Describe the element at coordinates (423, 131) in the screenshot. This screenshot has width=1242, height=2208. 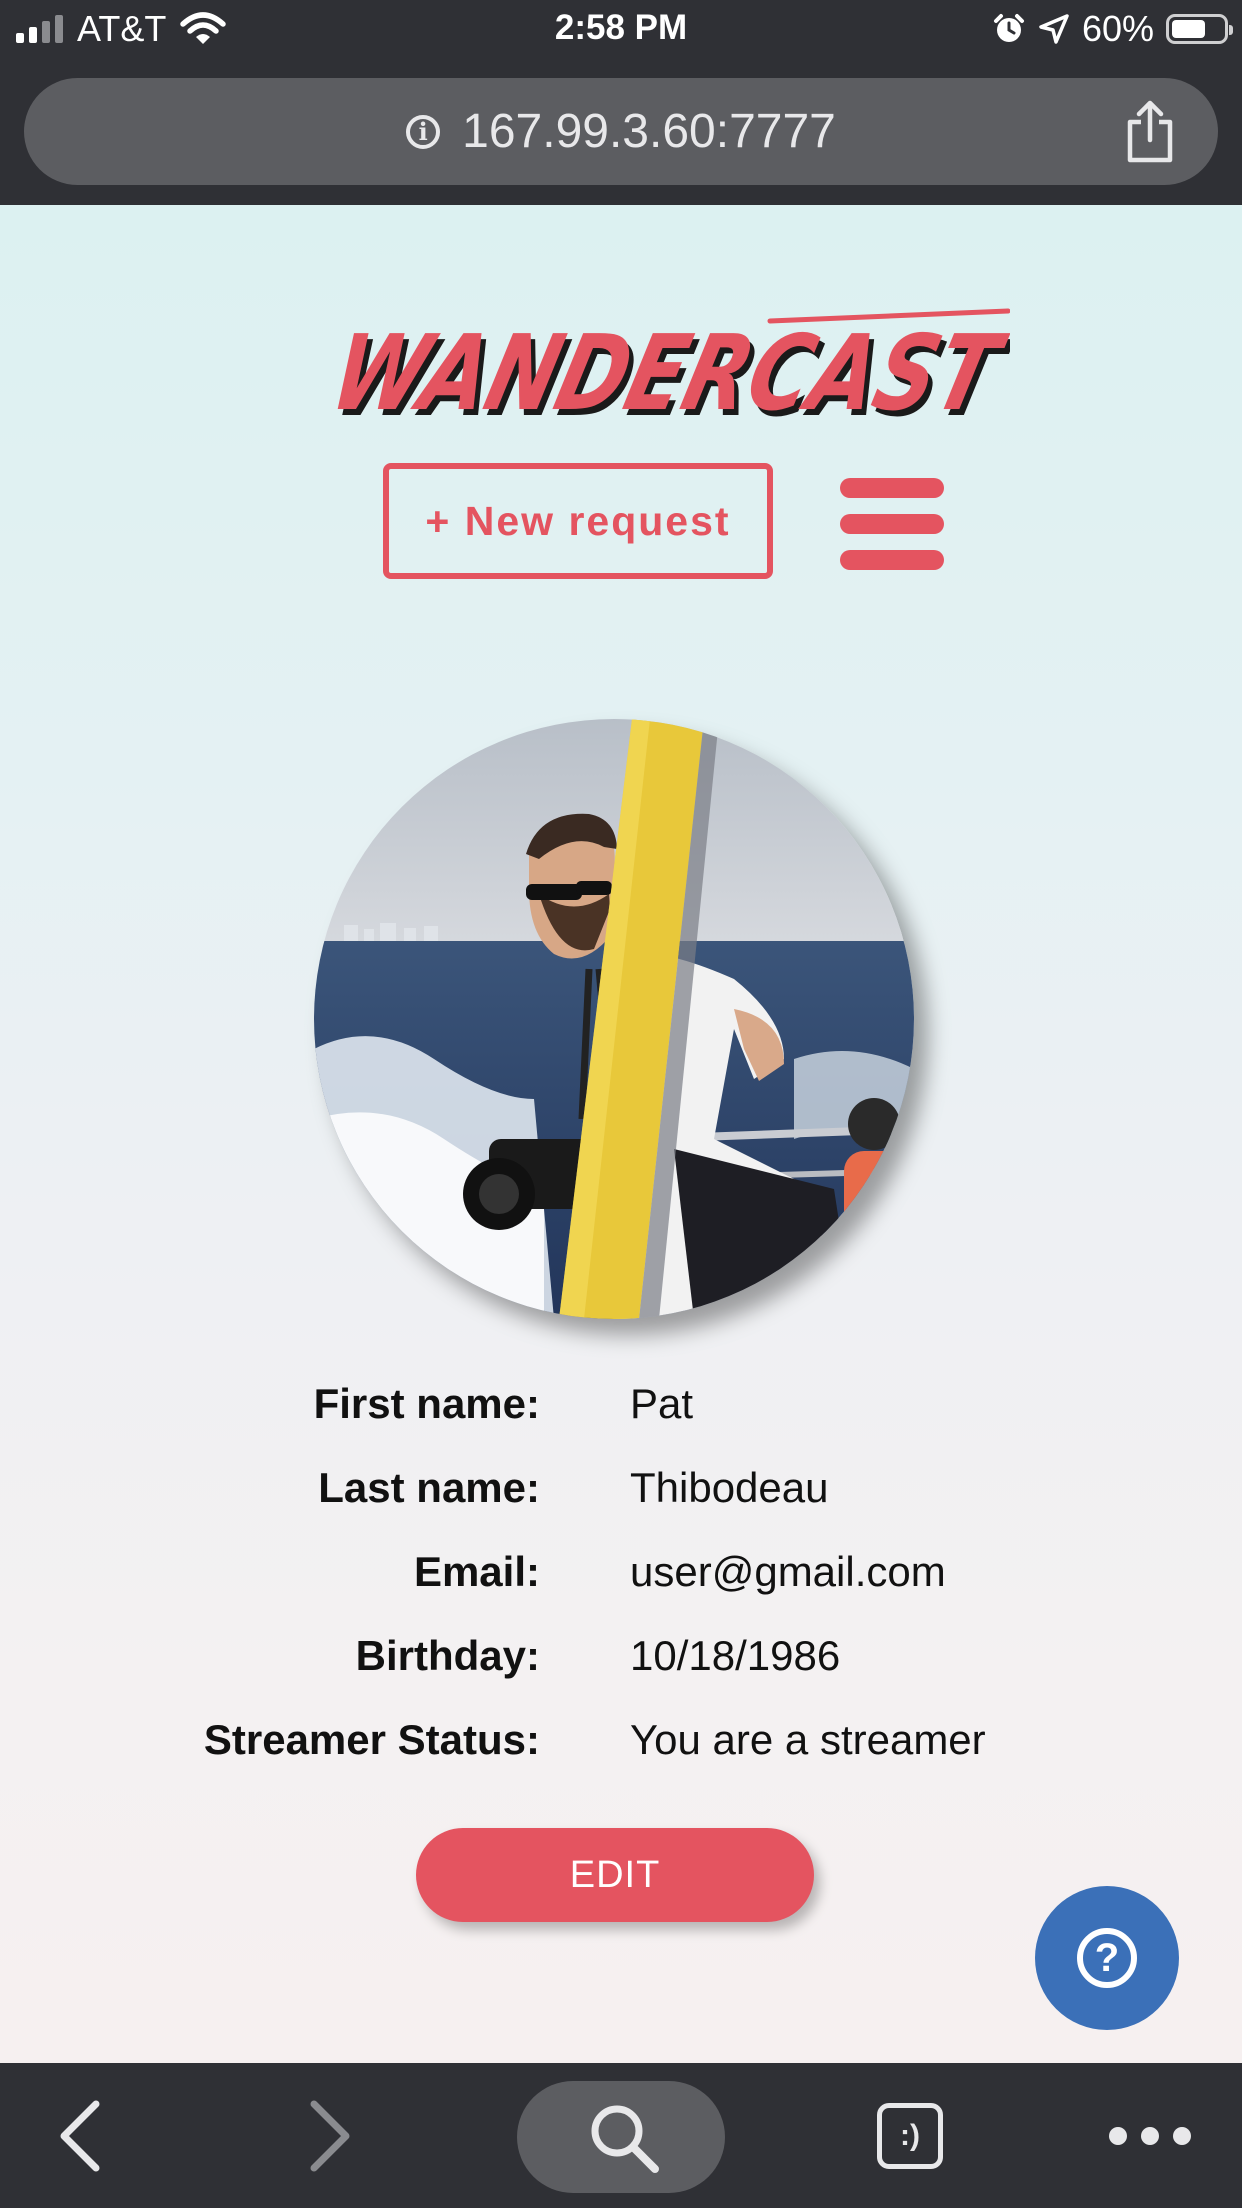
I see `info-icon: i` at that location.